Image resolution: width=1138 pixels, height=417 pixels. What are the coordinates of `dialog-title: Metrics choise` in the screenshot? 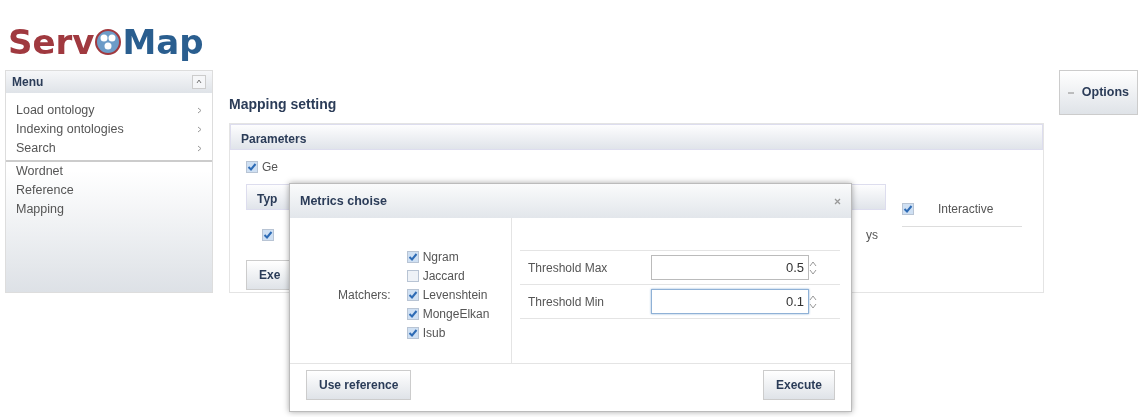 It's located at (343, 201).